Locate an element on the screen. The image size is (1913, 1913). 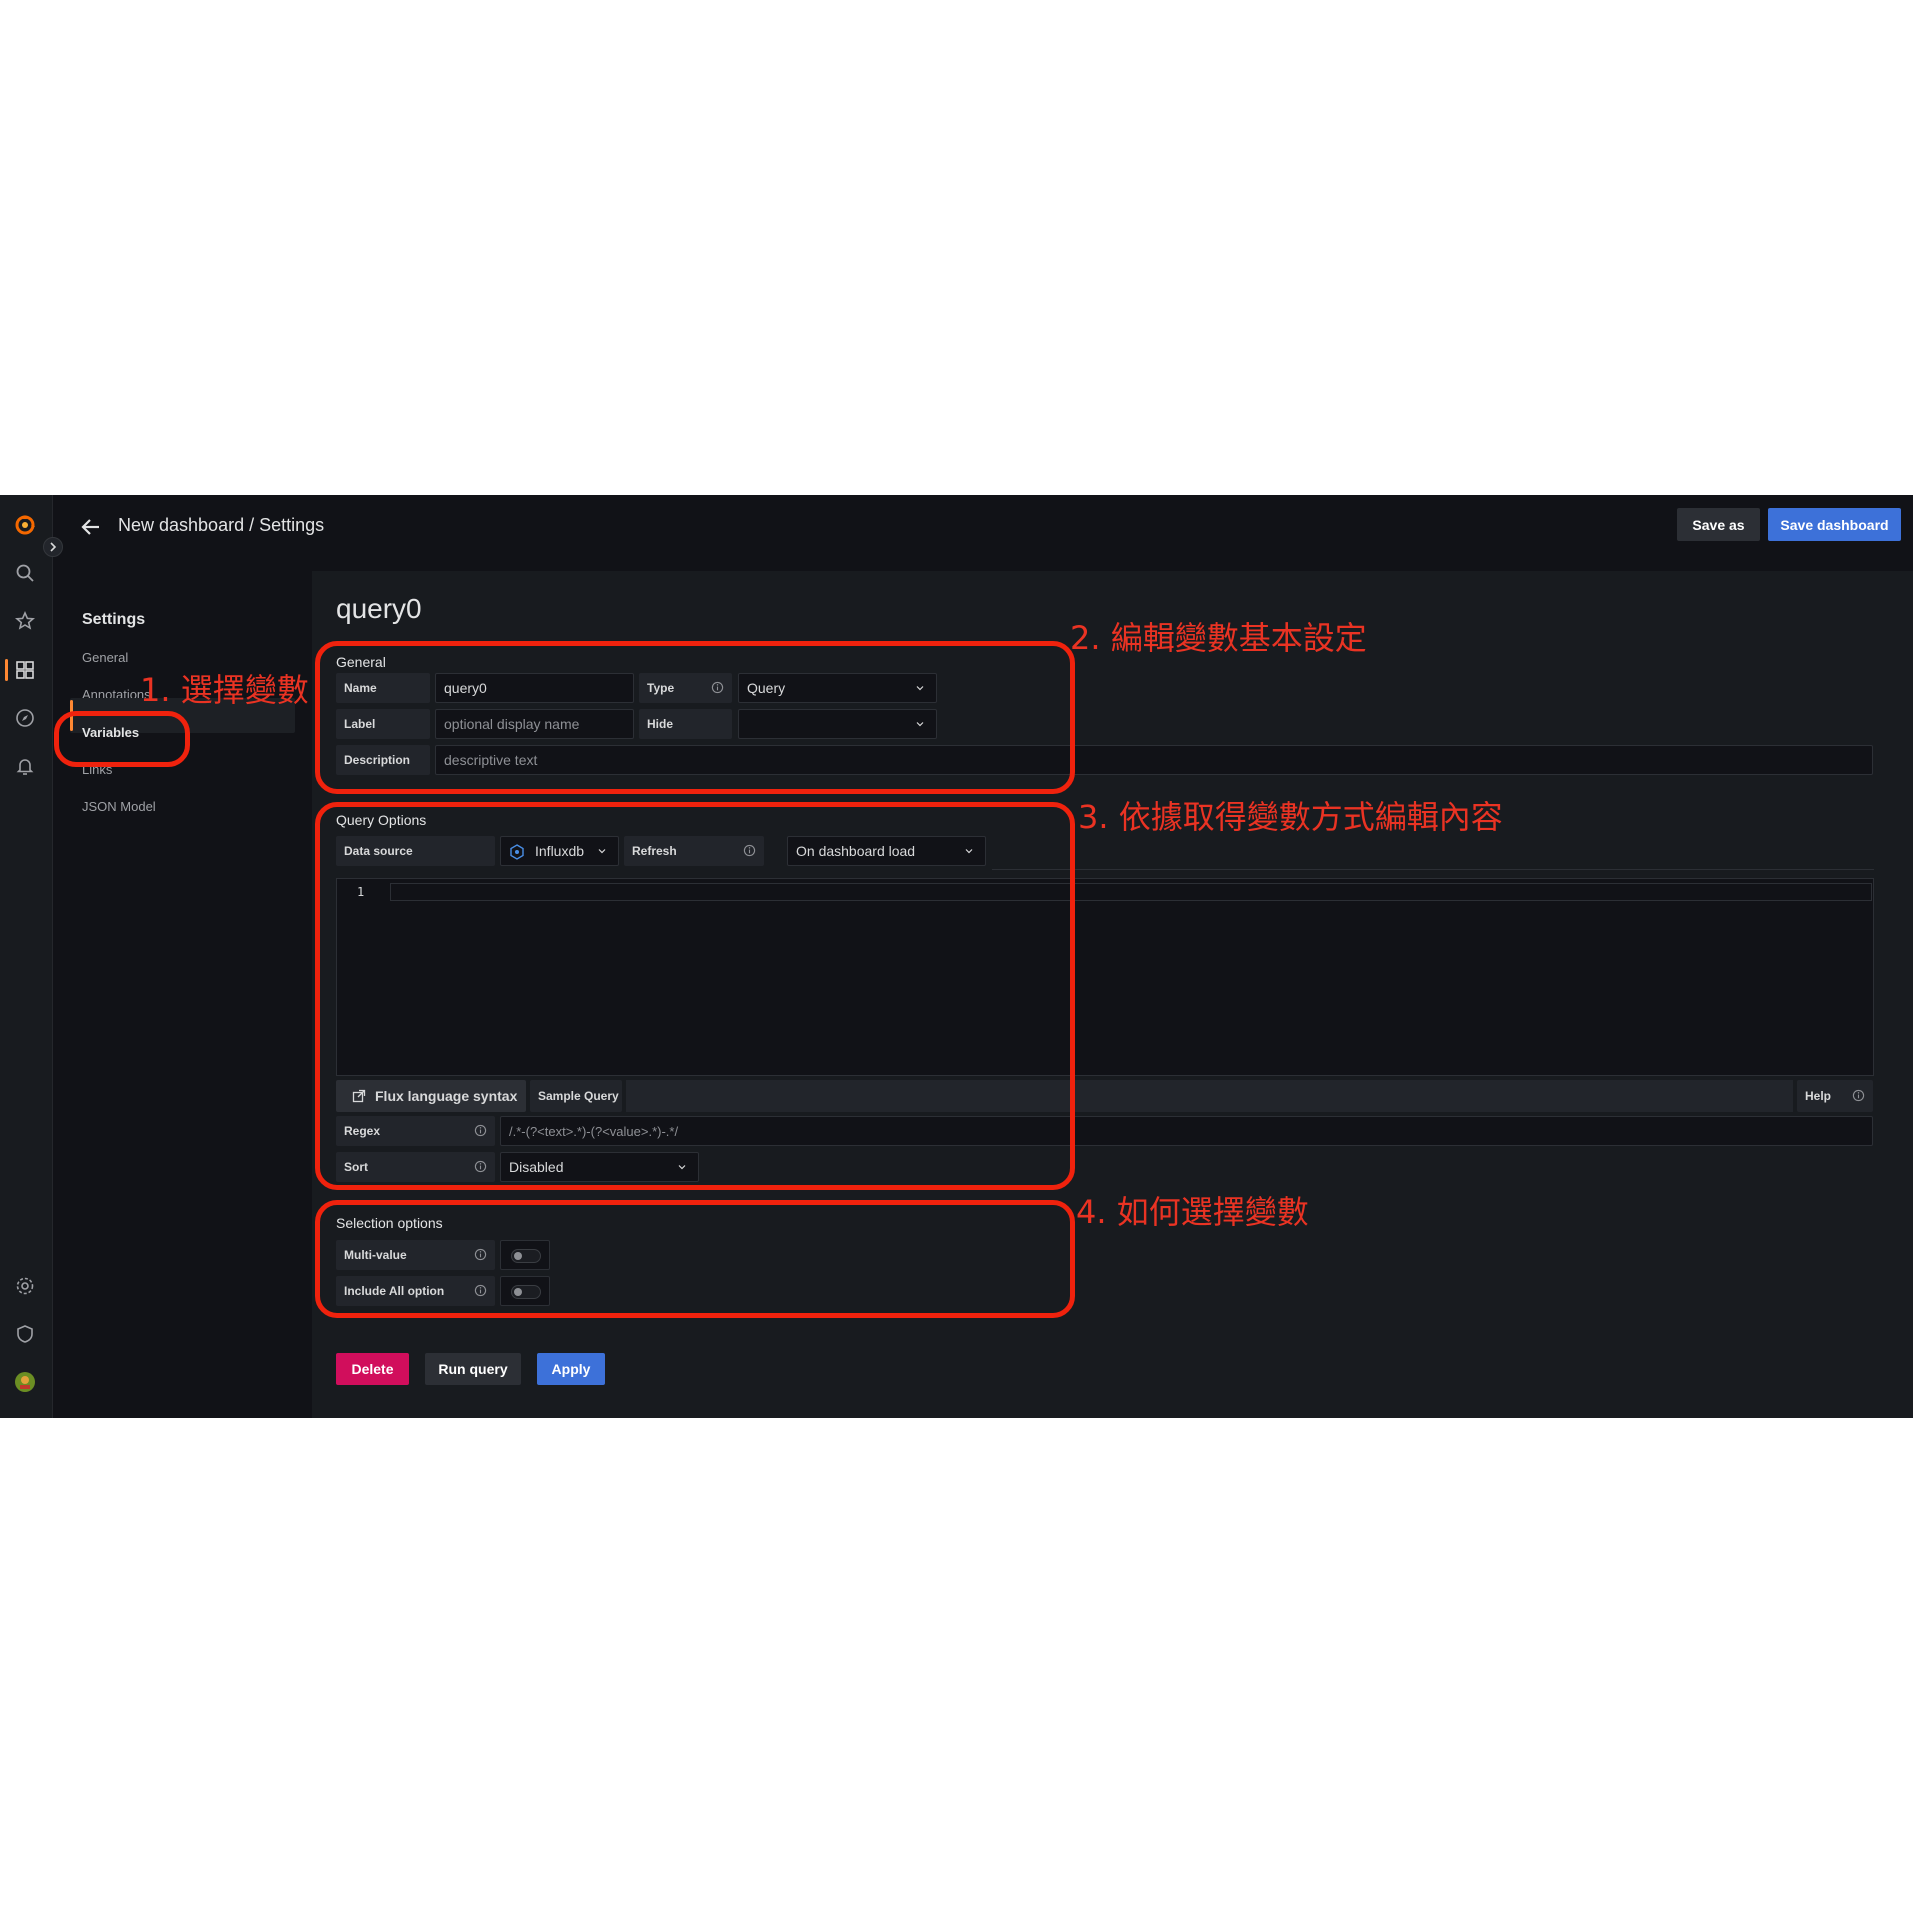
active-indicator is located at coordinates (6, 670).